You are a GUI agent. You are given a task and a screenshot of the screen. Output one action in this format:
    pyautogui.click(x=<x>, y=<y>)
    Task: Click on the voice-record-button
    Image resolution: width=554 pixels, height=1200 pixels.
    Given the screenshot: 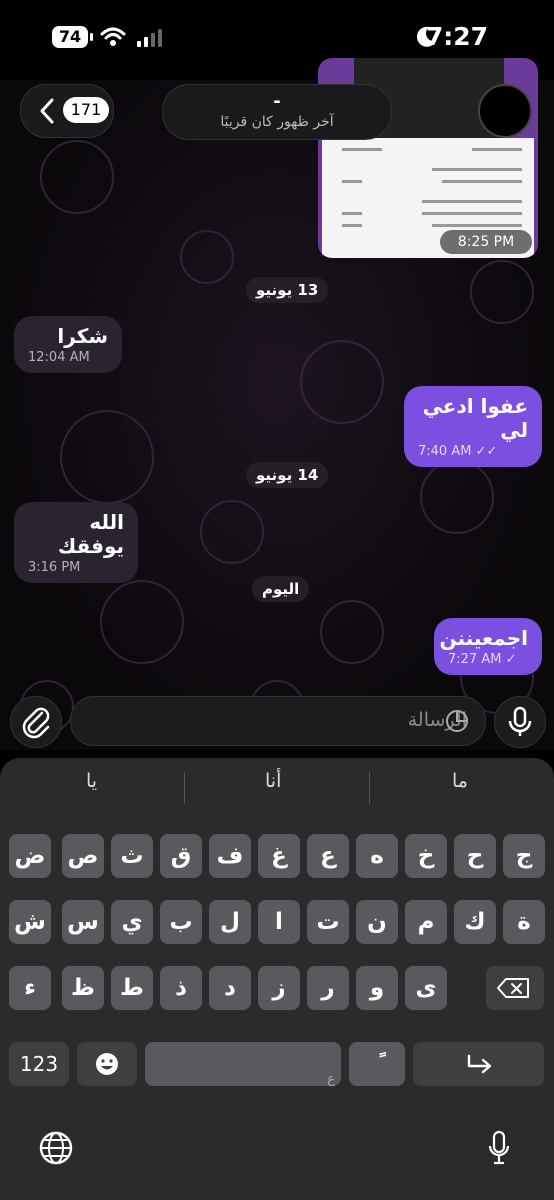 What is the action you would take?
    pyautogui.click(x=520, y=722)
    